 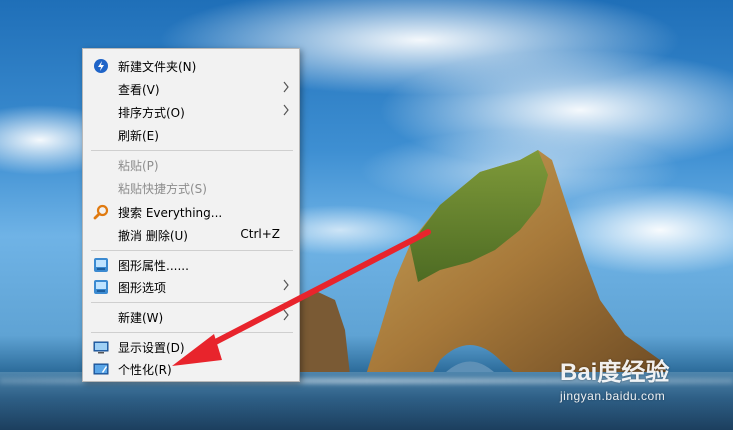 I want to click on menu-item-label: 排序方式(O), so click(x=151, y=113).